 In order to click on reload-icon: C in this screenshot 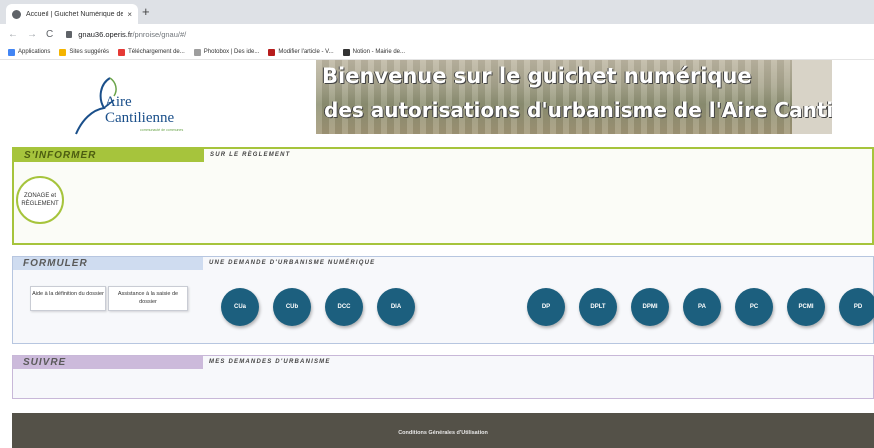, I will do `click(49, 34)`.